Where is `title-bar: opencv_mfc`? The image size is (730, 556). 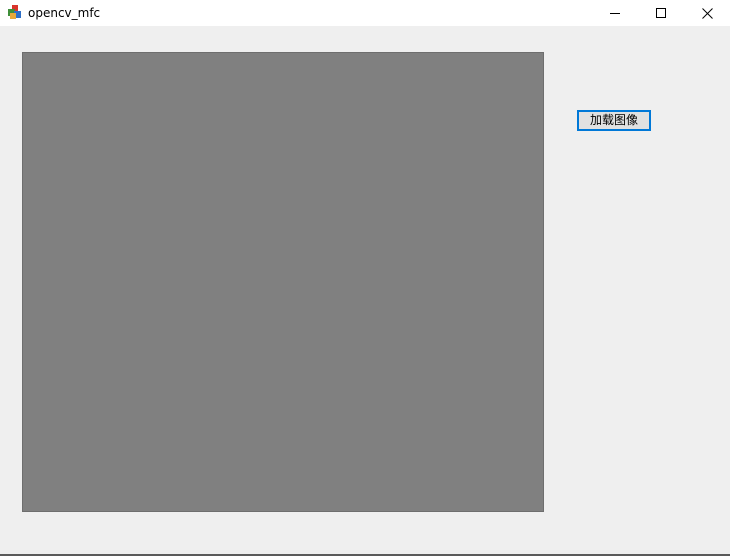
title-bar: opencv_mfc is located at coordinates (365, 13).